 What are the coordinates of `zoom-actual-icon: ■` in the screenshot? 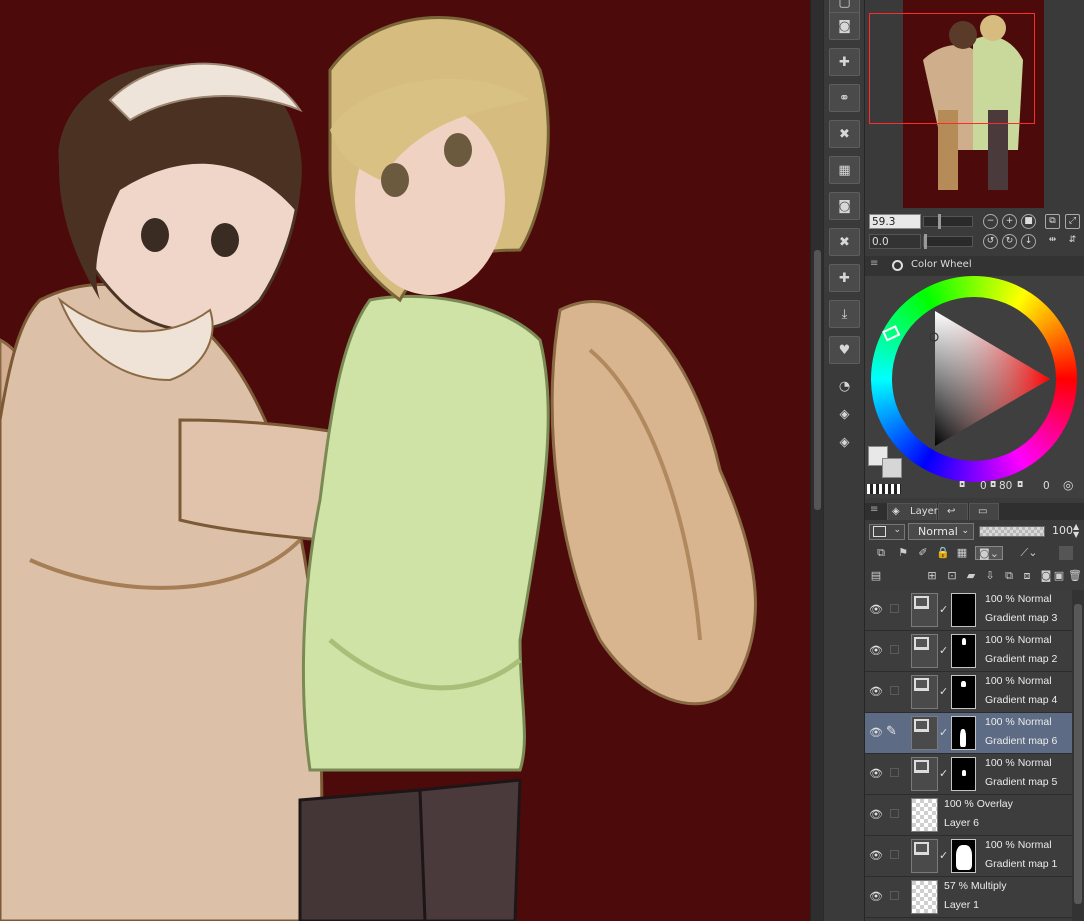 It's located at (1028, 221).